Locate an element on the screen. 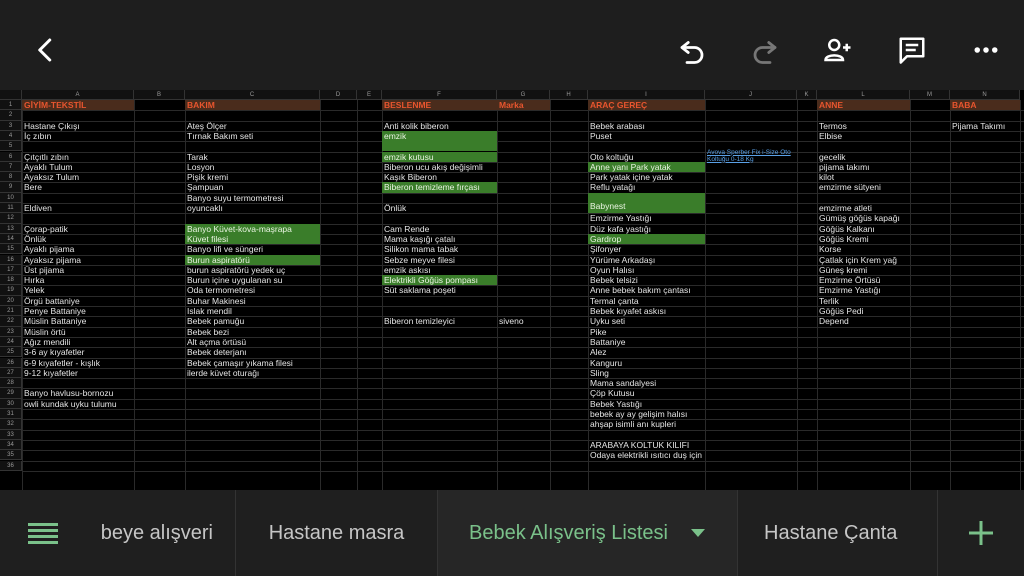 The height and width of the screenshot is (576, 1024). cell-i: ARABAYA KOLTUK KILIFI is located at coordinates (646, 445).